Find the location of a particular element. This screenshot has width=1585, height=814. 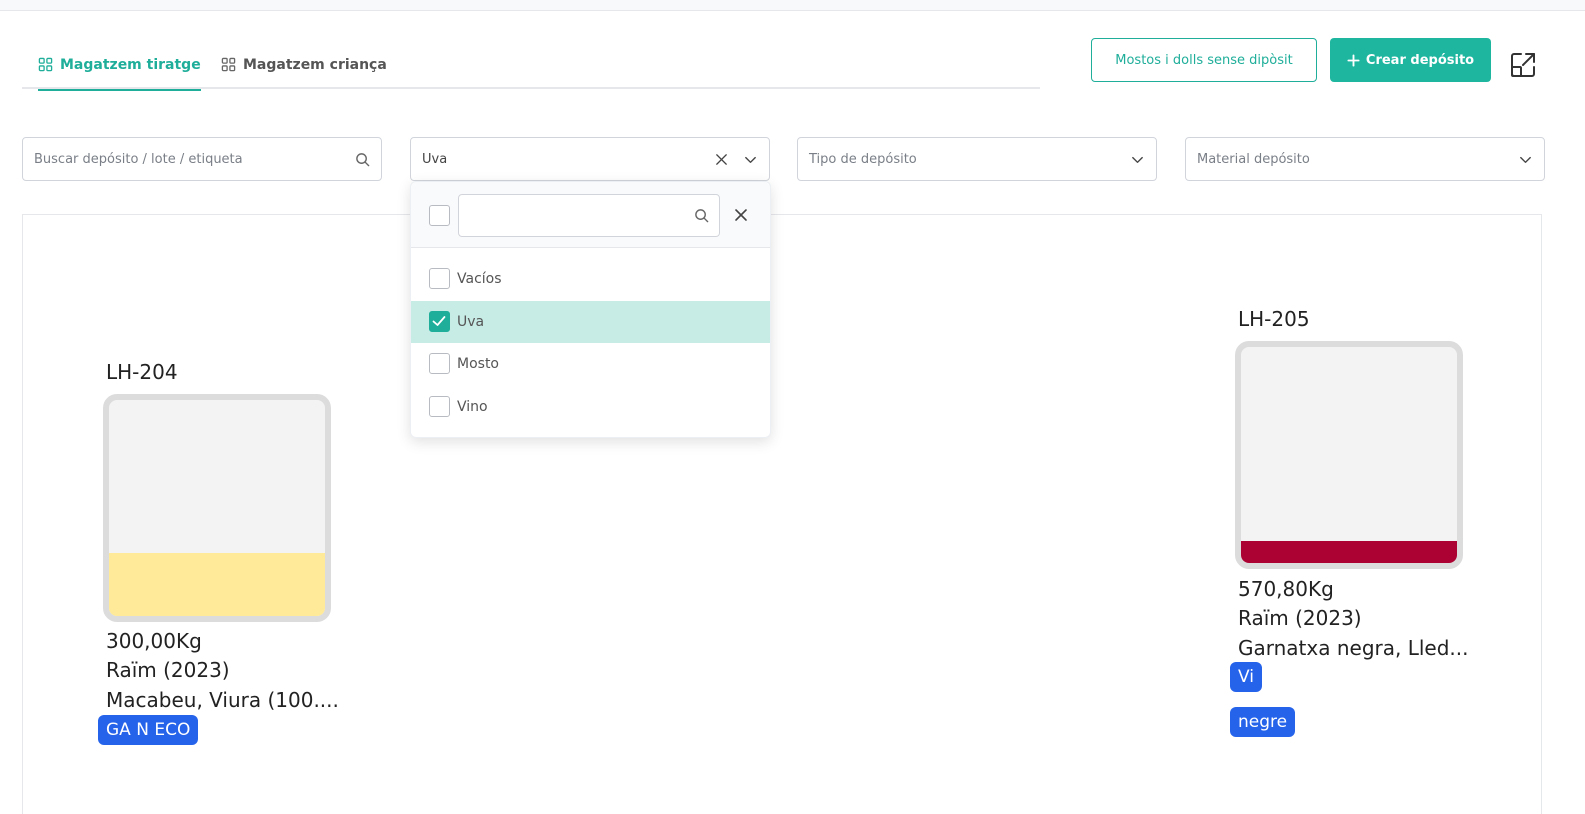

content-type-dropdown: Vacíos Uva Mosto Vino is located at coordinates (590, 309).